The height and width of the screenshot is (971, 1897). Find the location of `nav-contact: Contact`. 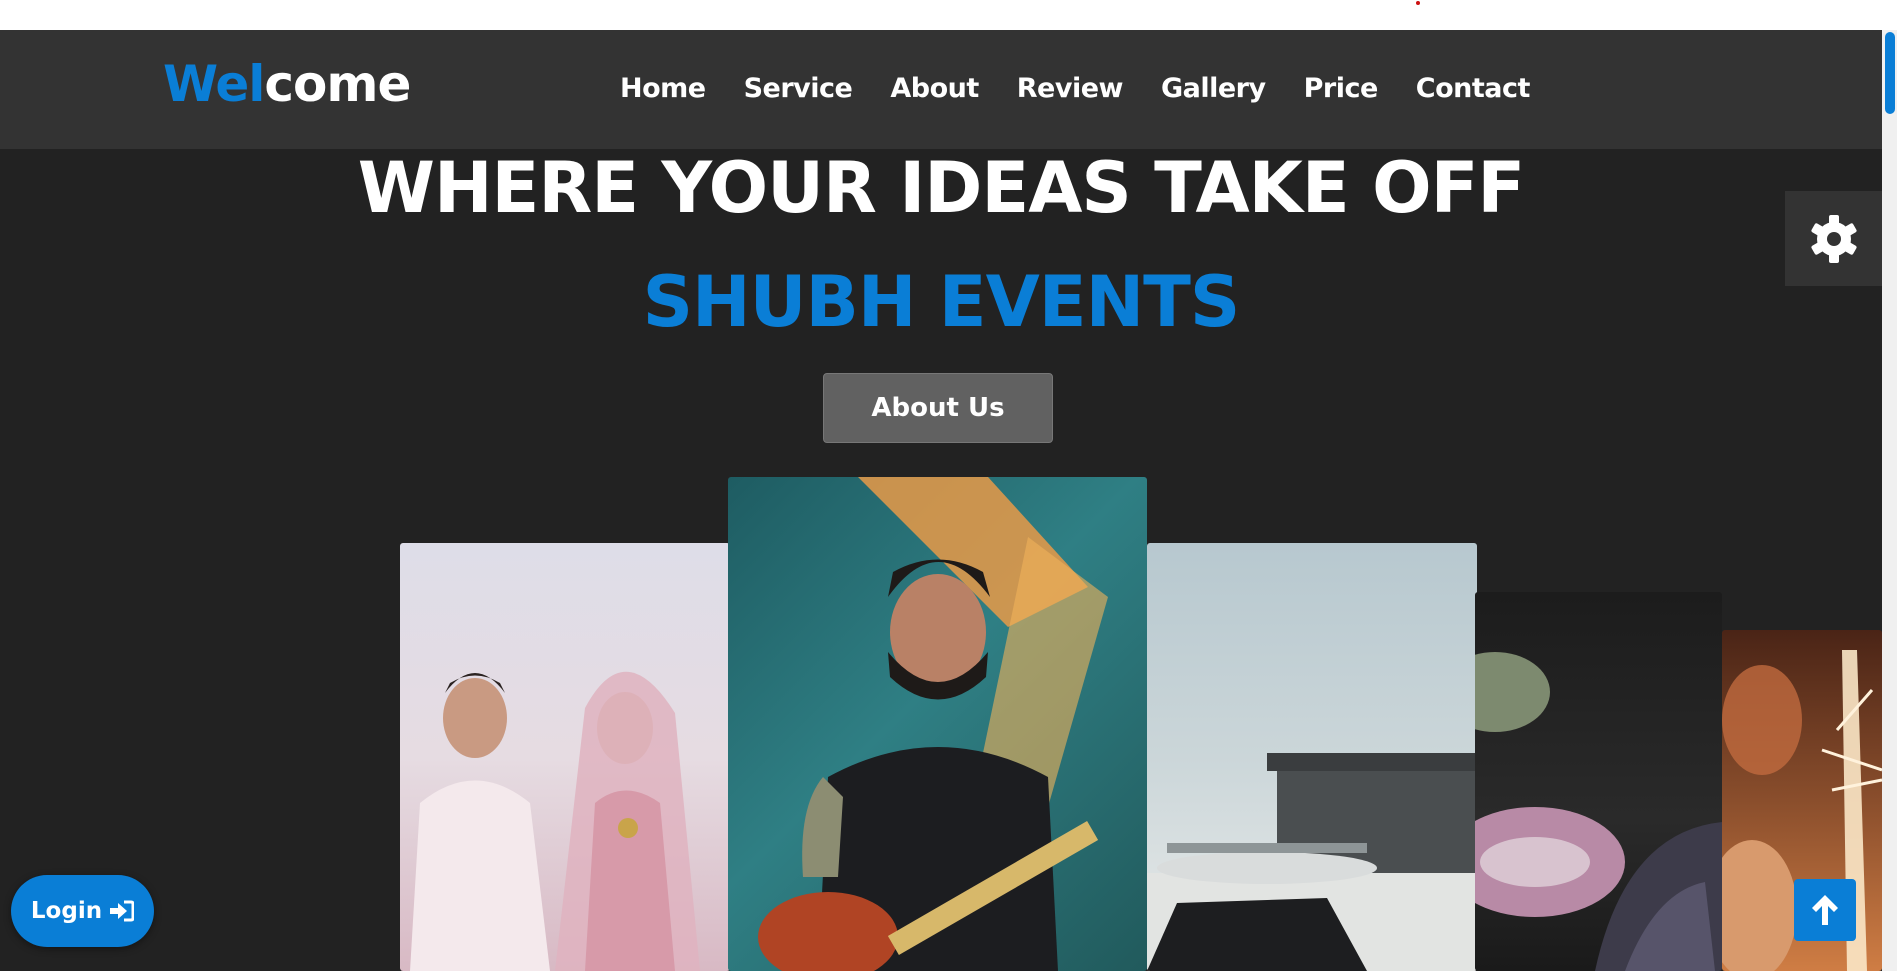

nav-contact: Contact is located at coordinates (1473, 89).